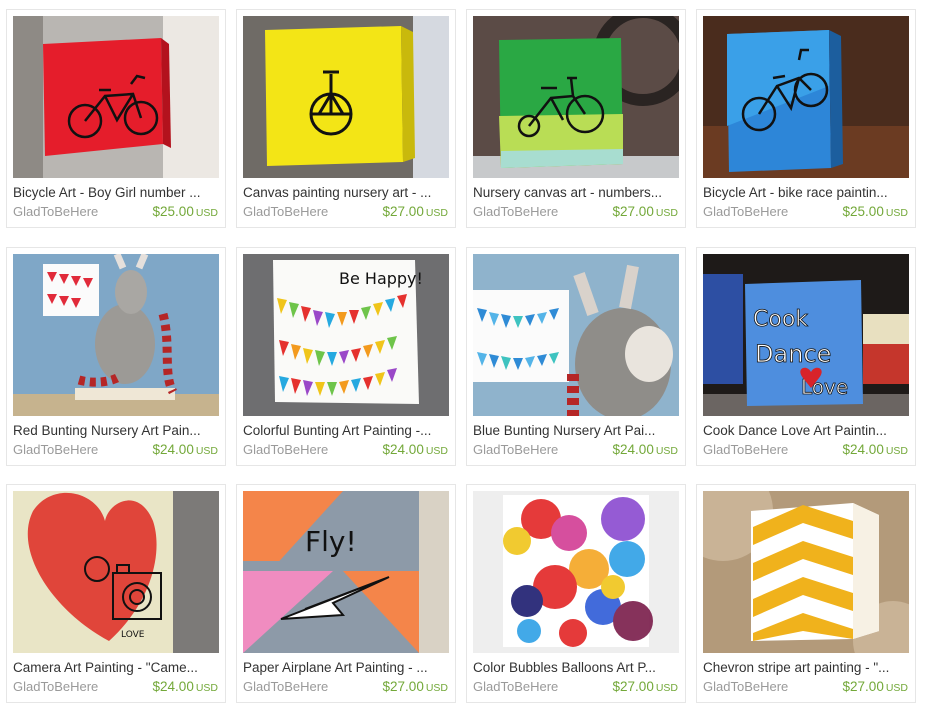 Image resolution: width=927 pixels, height=717 pixels. I want to click on cook-text: Cook, so click(780, 319).